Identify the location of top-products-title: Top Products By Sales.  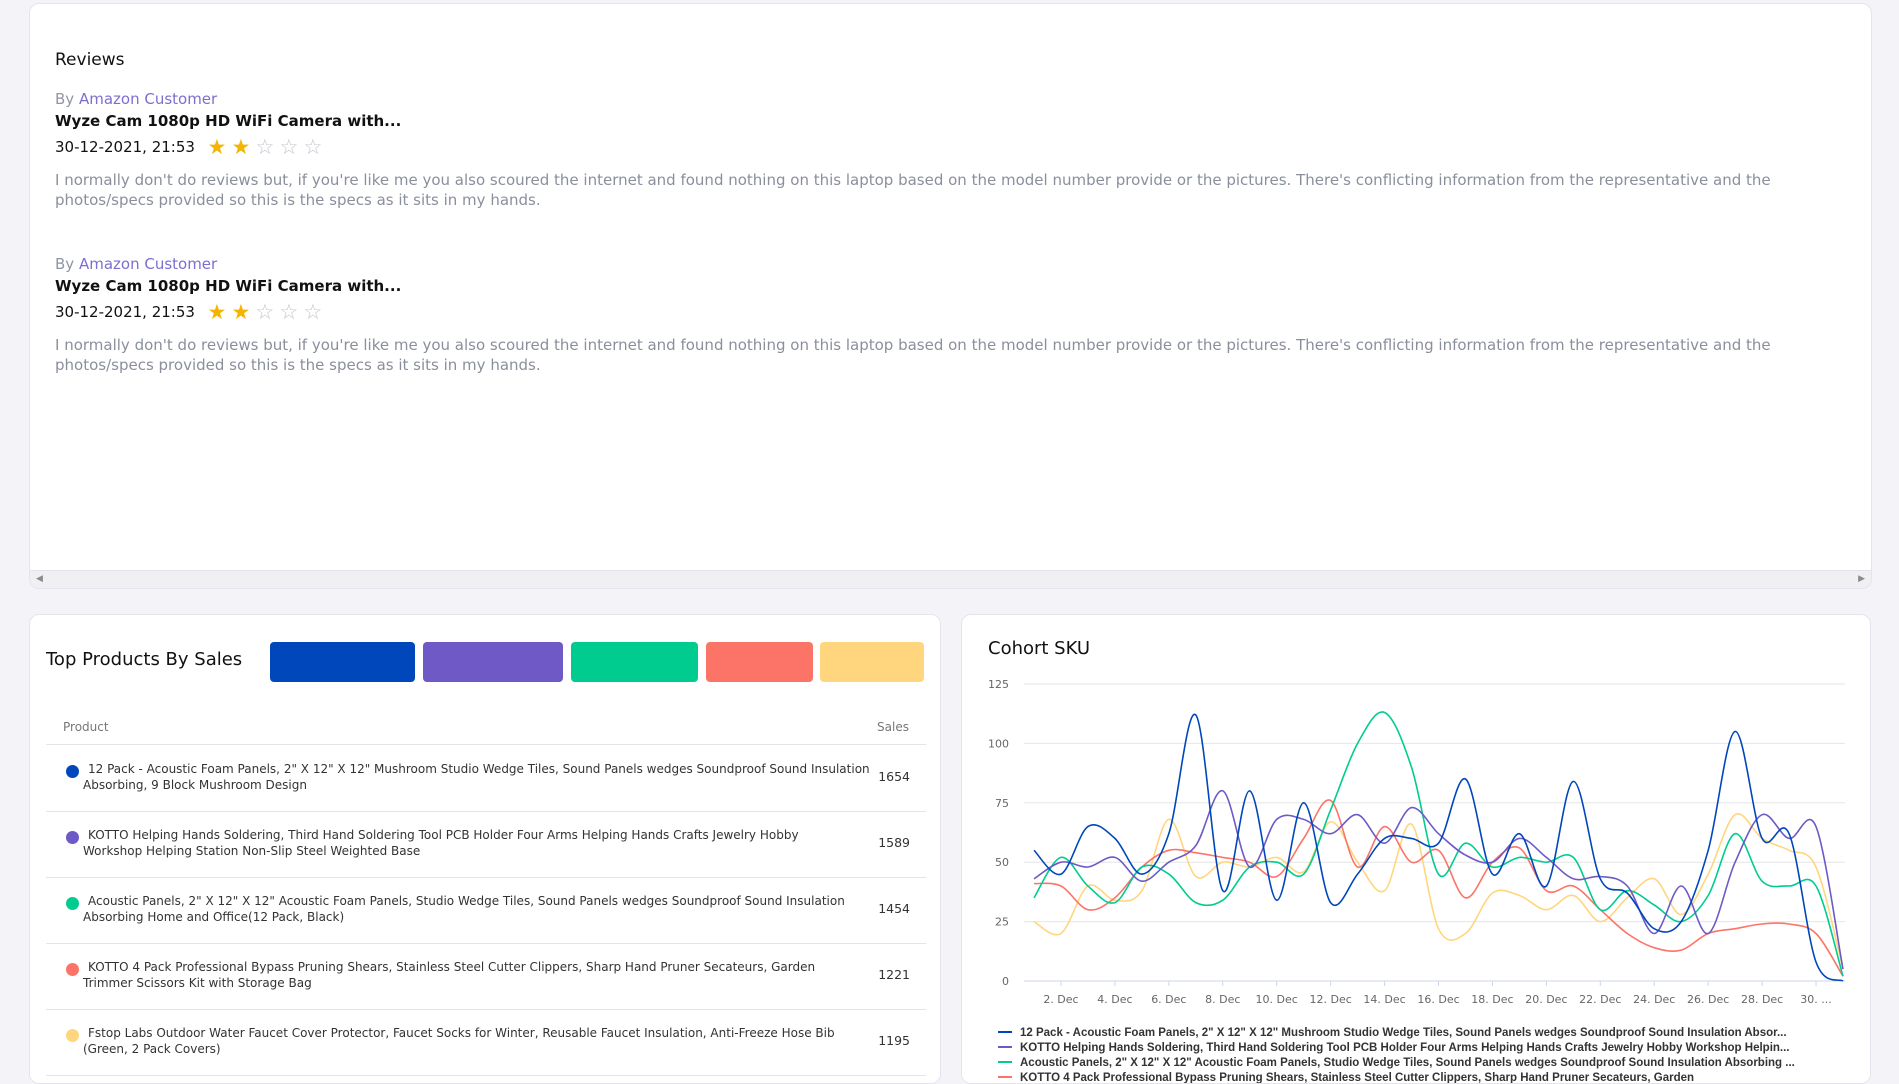
(144, 659).